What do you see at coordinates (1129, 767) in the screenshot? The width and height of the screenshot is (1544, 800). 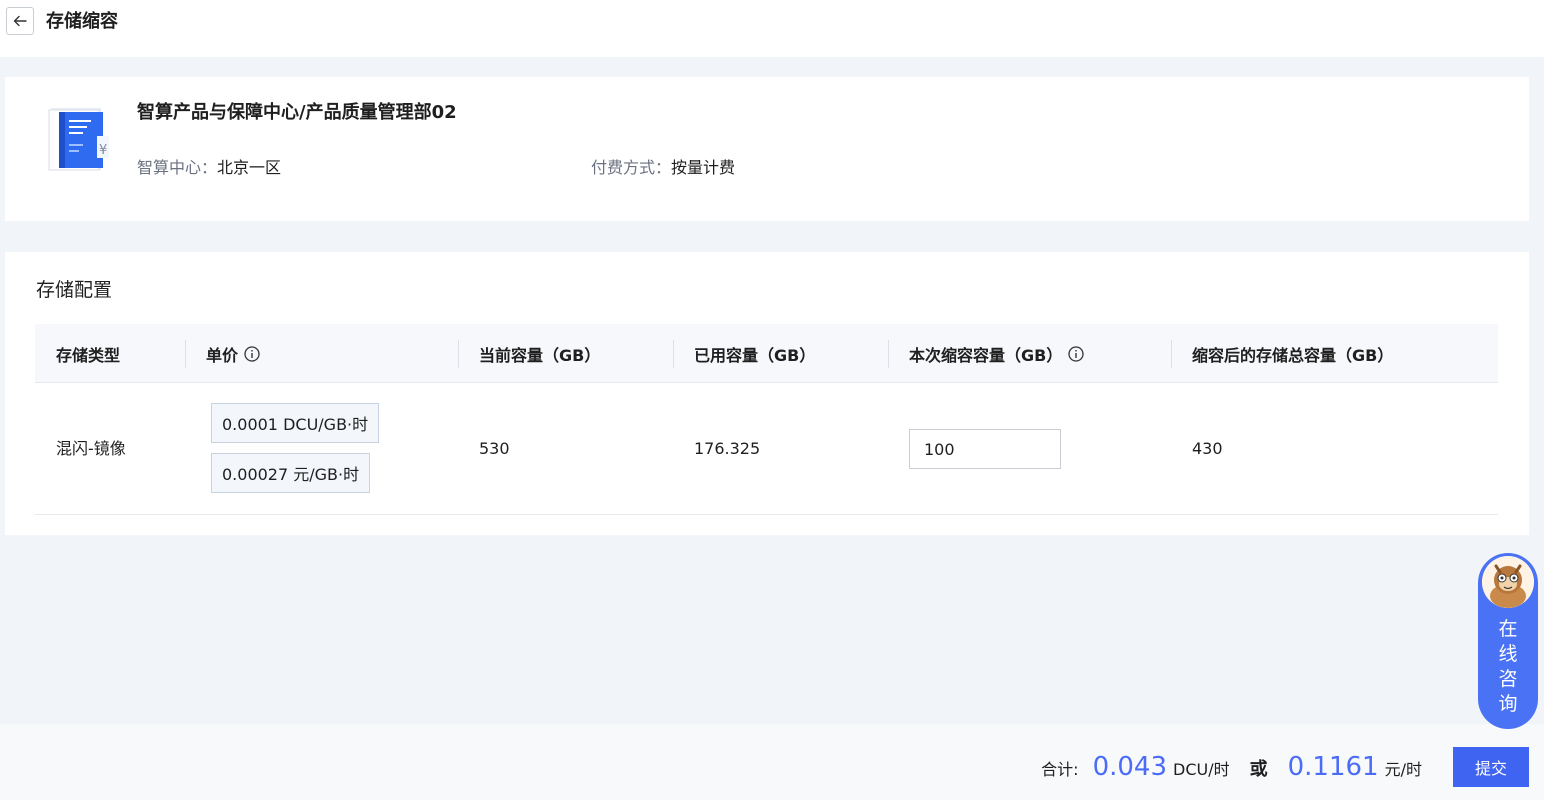 I see `dcu-price-value: 0.043` at bounding box center [1129, 767].